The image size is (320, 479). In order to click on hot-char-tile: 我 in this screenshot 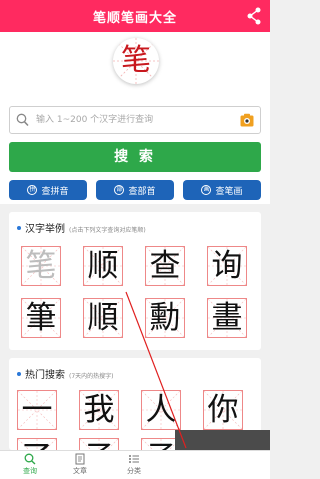, I will do `click(99, 410)`.